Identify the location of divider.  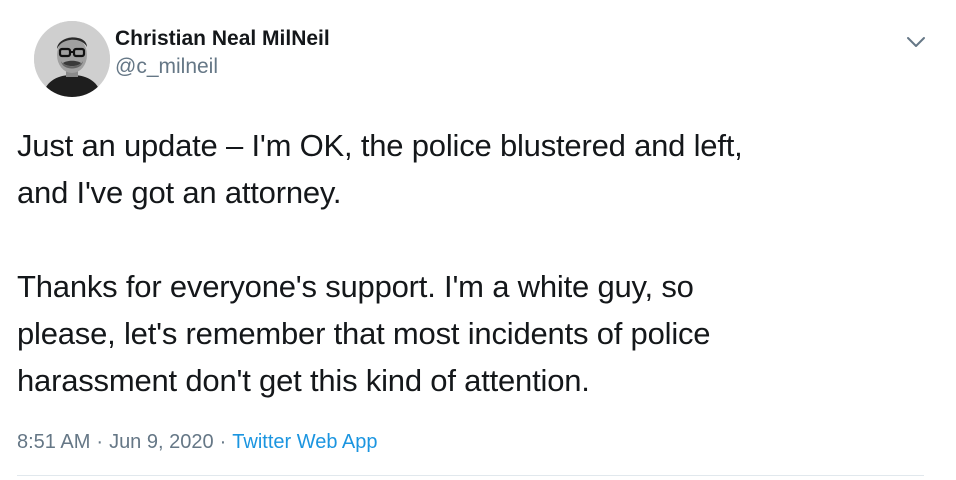
(470, 475).